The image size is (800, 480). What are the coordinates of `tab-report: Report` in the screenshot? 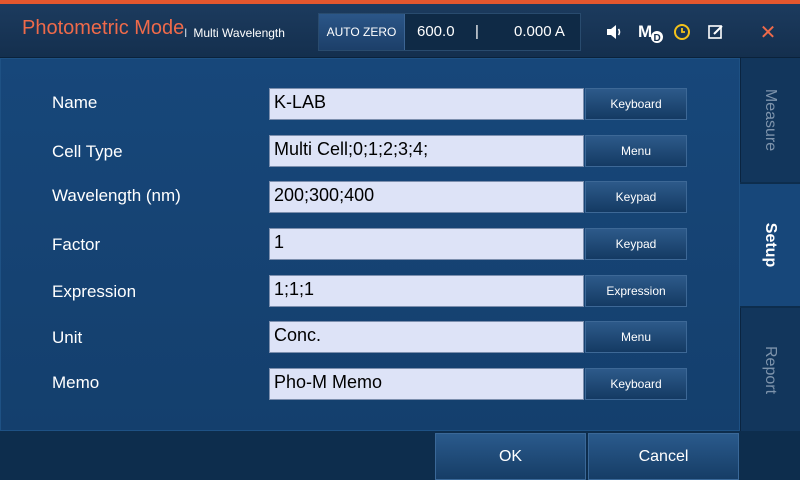 It's located at (770, 369).